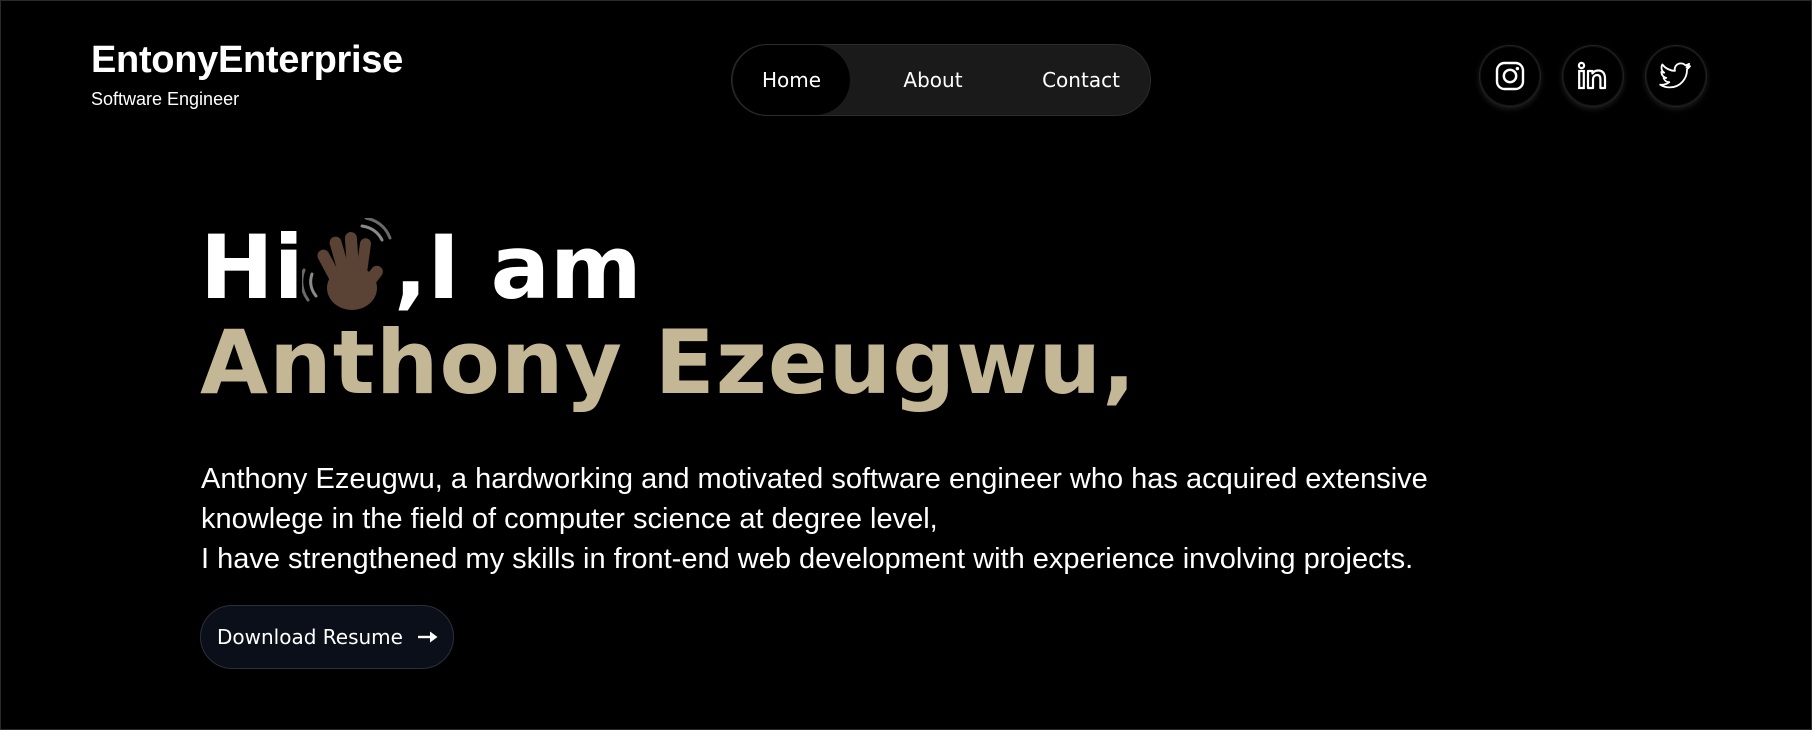 The height and width of the screenshot is (730, 1812). Describe the element at coordinates (517, 267) in the screenshot. I see `greeting-suffix: ,I am` at that location.